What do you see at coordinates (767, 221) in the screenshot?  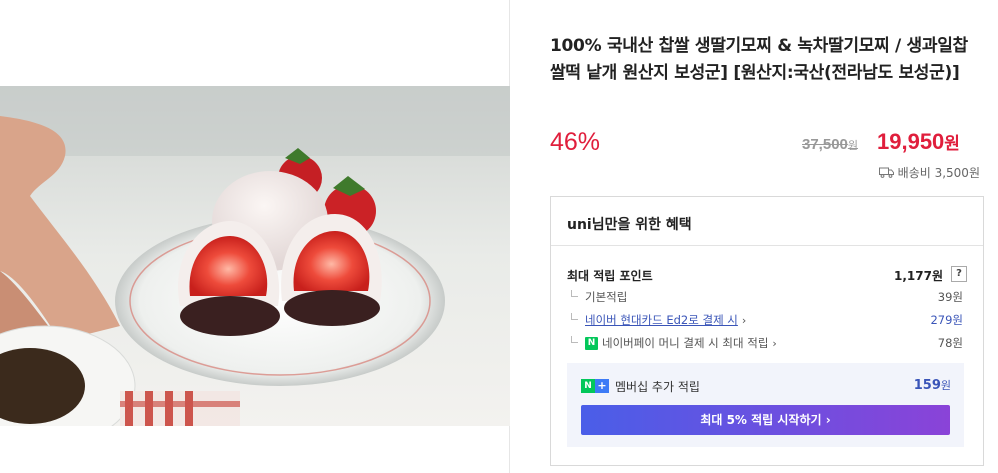 I see `benefits-header: uni님만을 위한 혜택` at bounding box center [767, 221].